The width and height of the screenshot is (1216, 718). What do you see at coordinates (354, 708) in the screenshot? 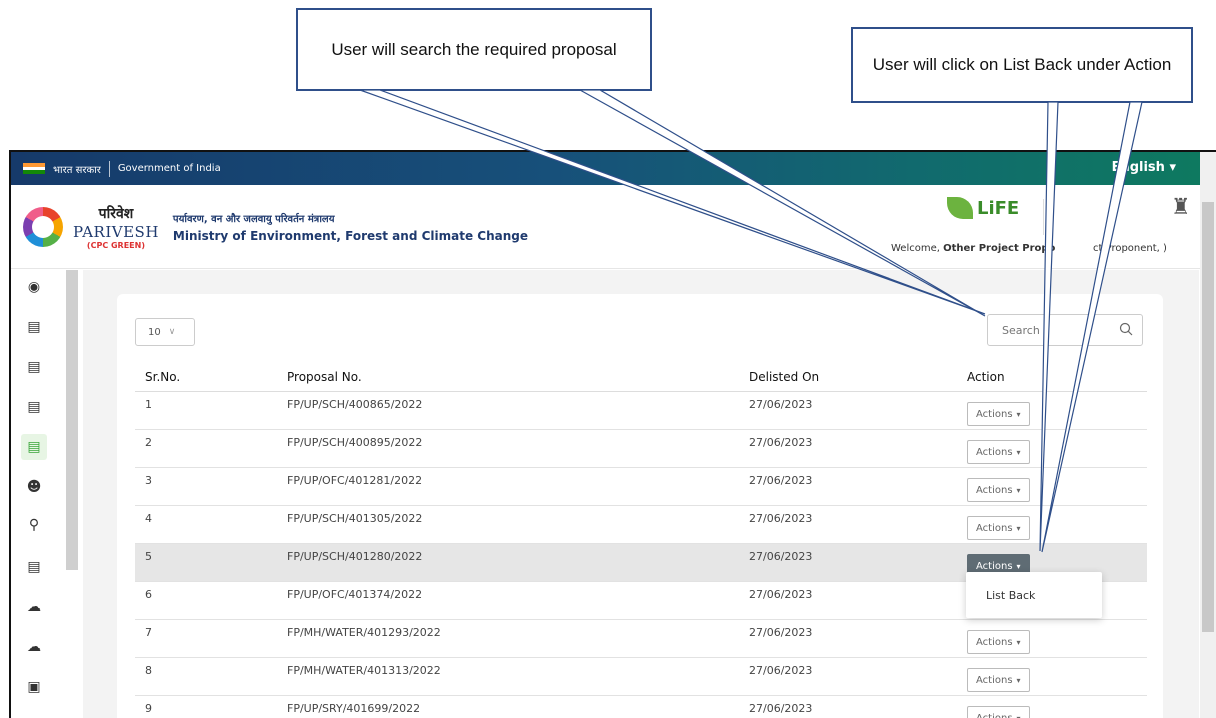
I see `cell-proposal-no: FP/UP/SRY/401699/2022` at bounding box center [354, 708].